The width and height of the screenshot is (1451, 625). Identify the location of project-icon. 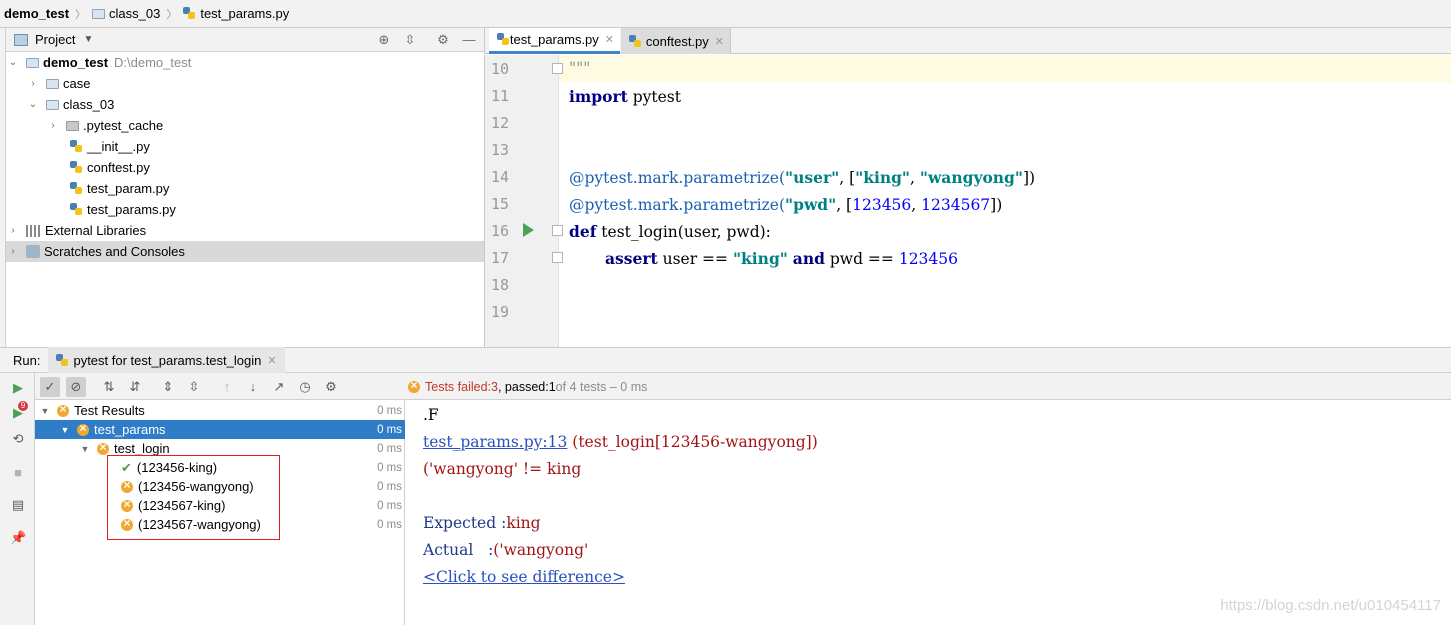
(21, 39).